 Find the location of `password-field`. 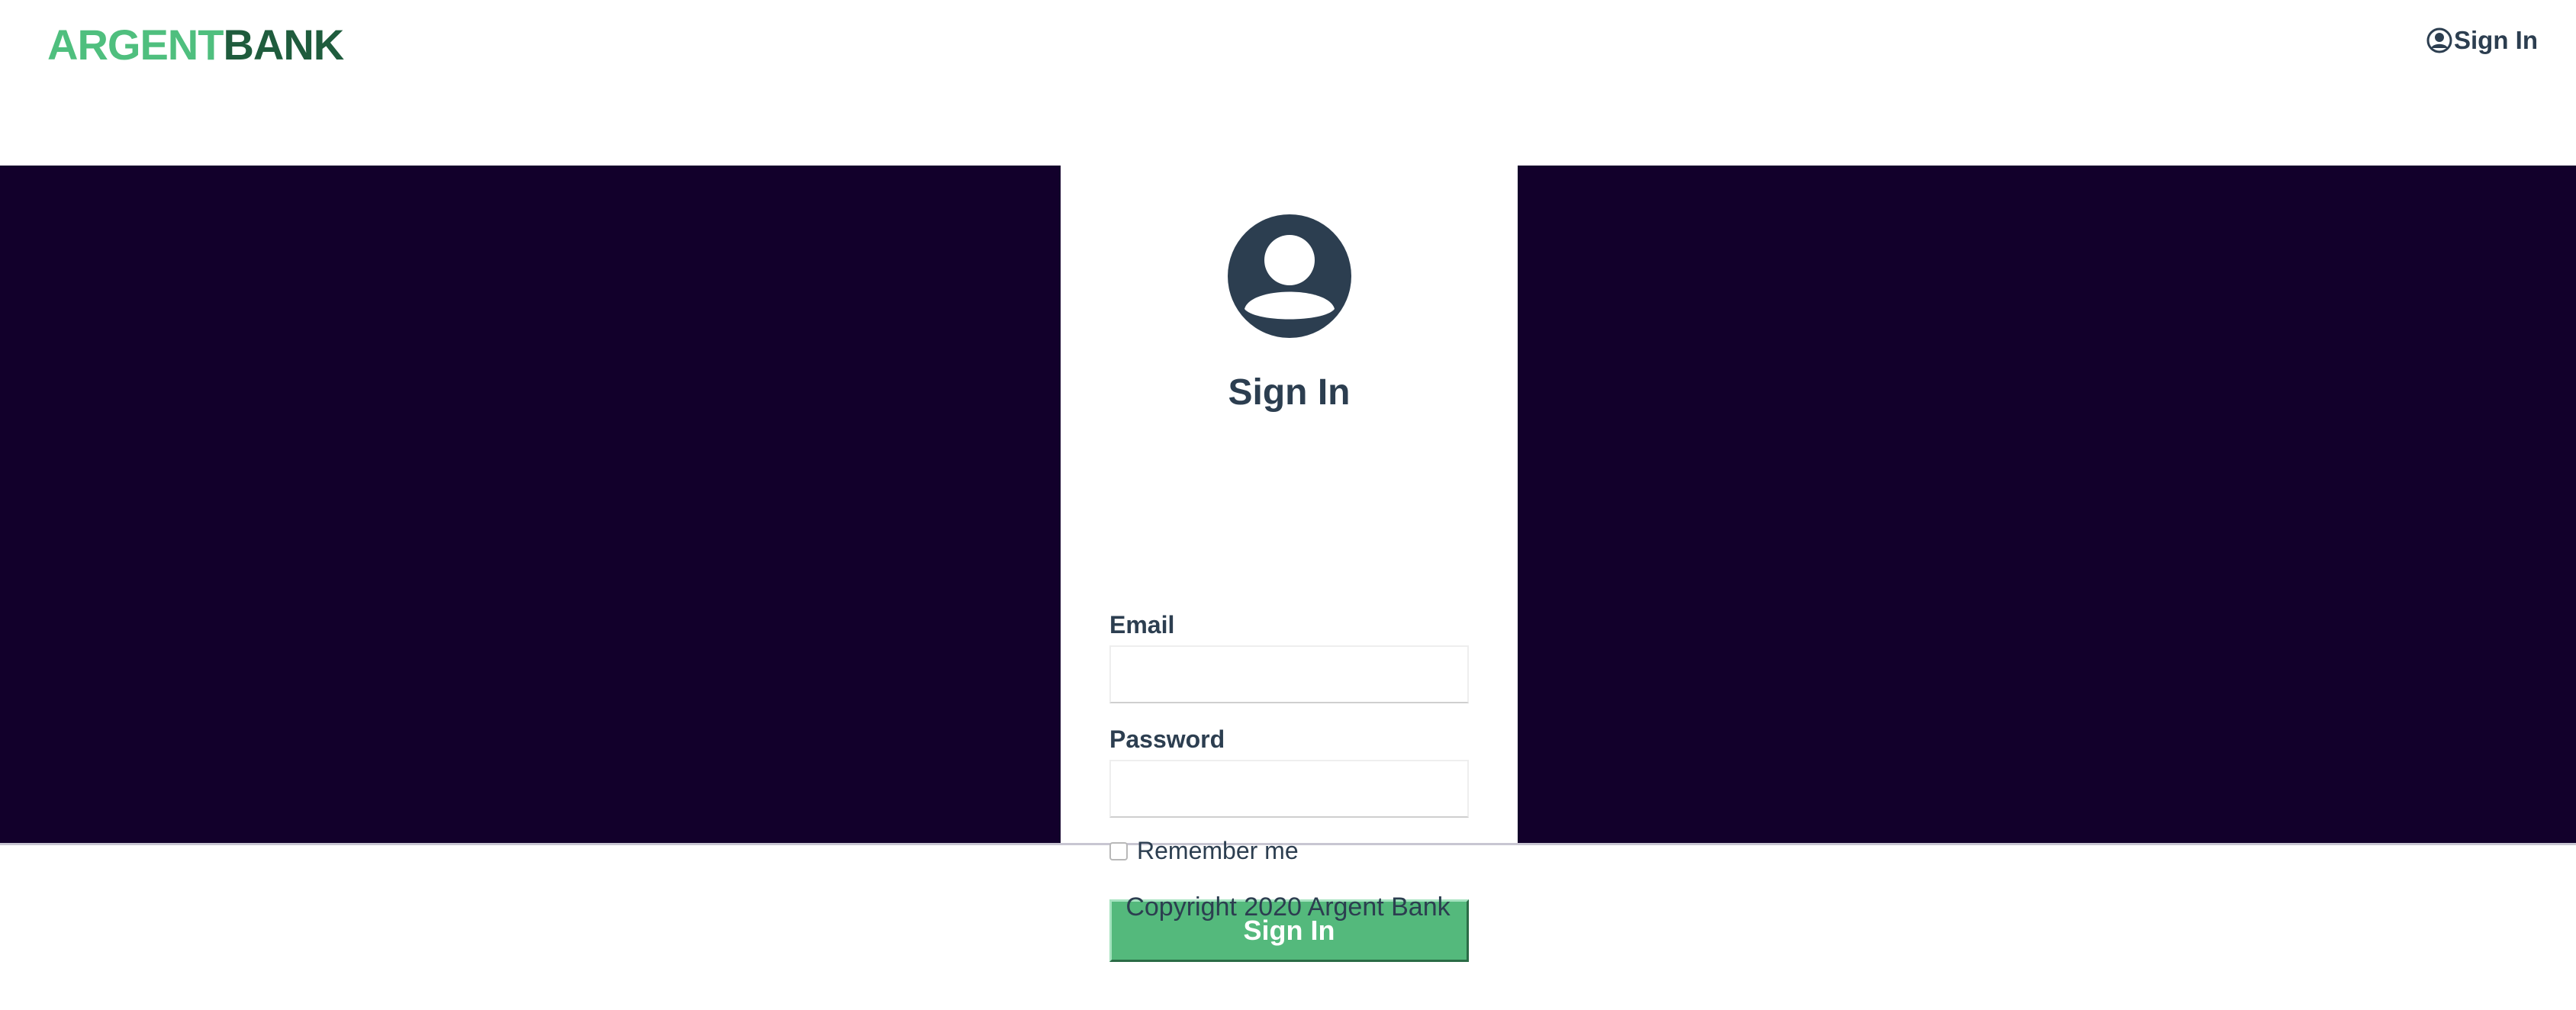

password-field is located at coordinates (1289, 789).